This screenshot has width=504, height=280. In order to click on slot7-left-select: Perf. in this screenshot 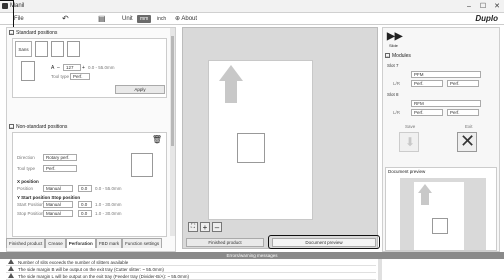, I will do `click(427, 83)`.